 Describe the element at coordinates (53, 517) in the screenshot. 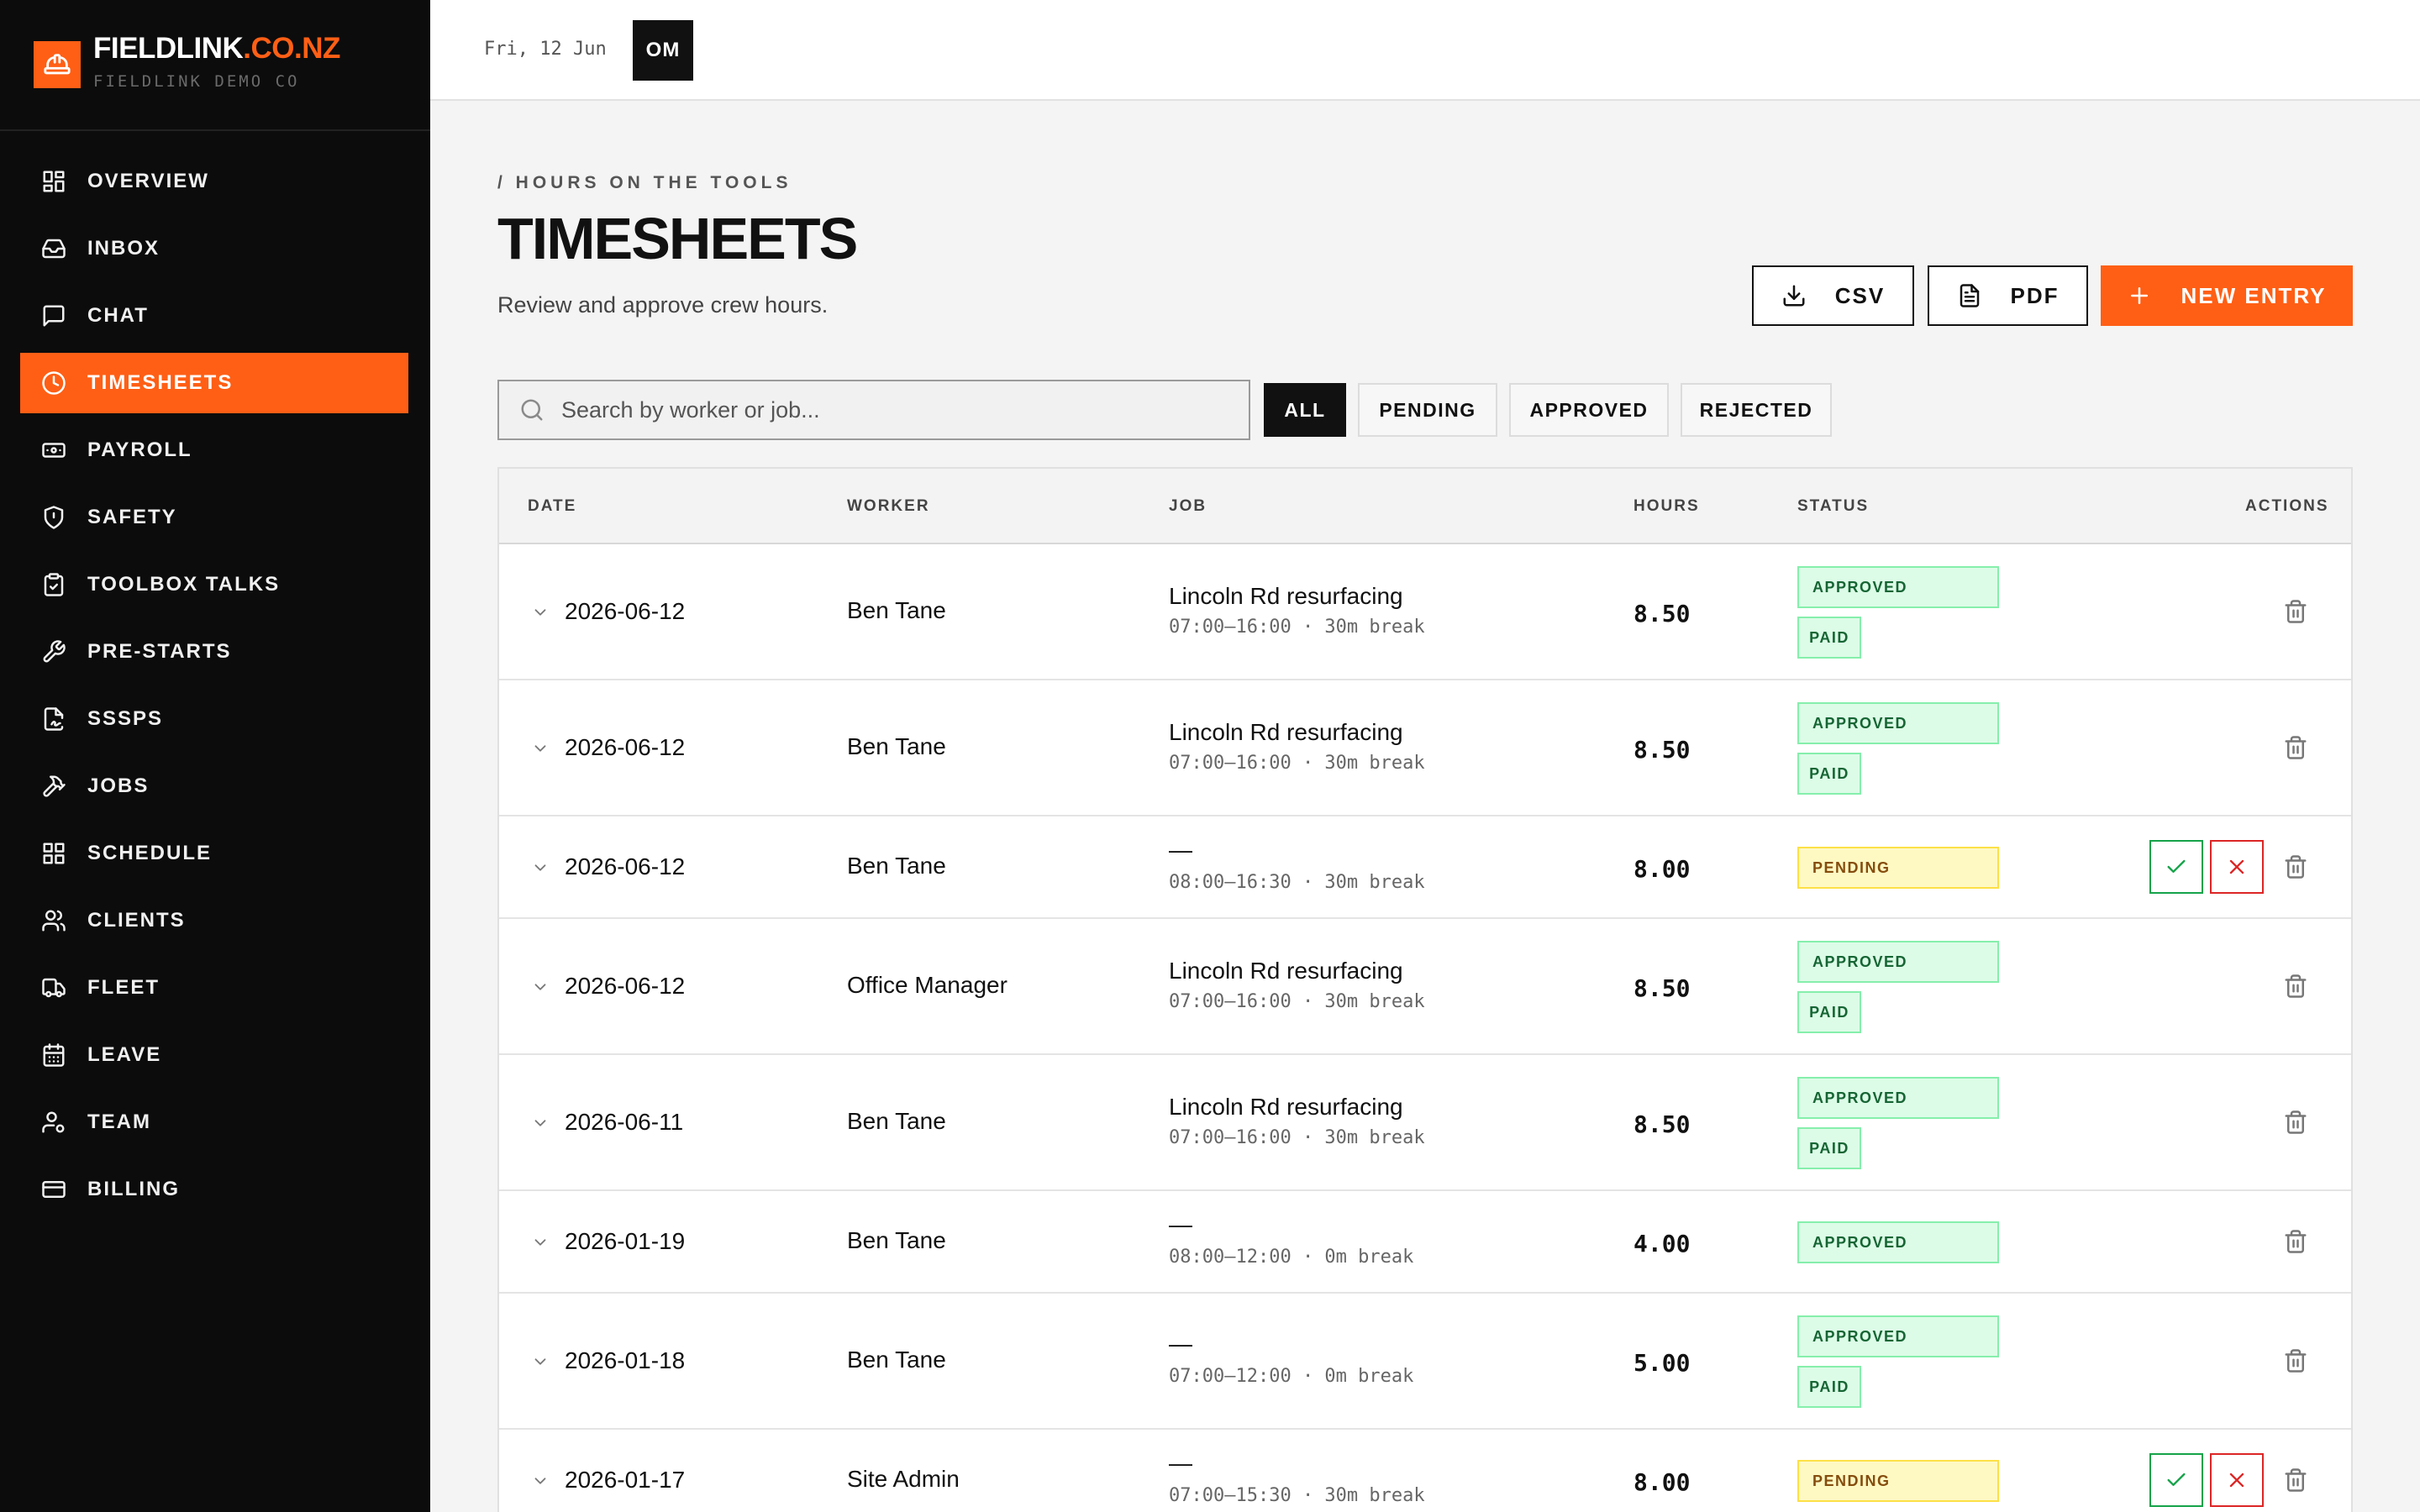

I see `shield-icon` at that location.